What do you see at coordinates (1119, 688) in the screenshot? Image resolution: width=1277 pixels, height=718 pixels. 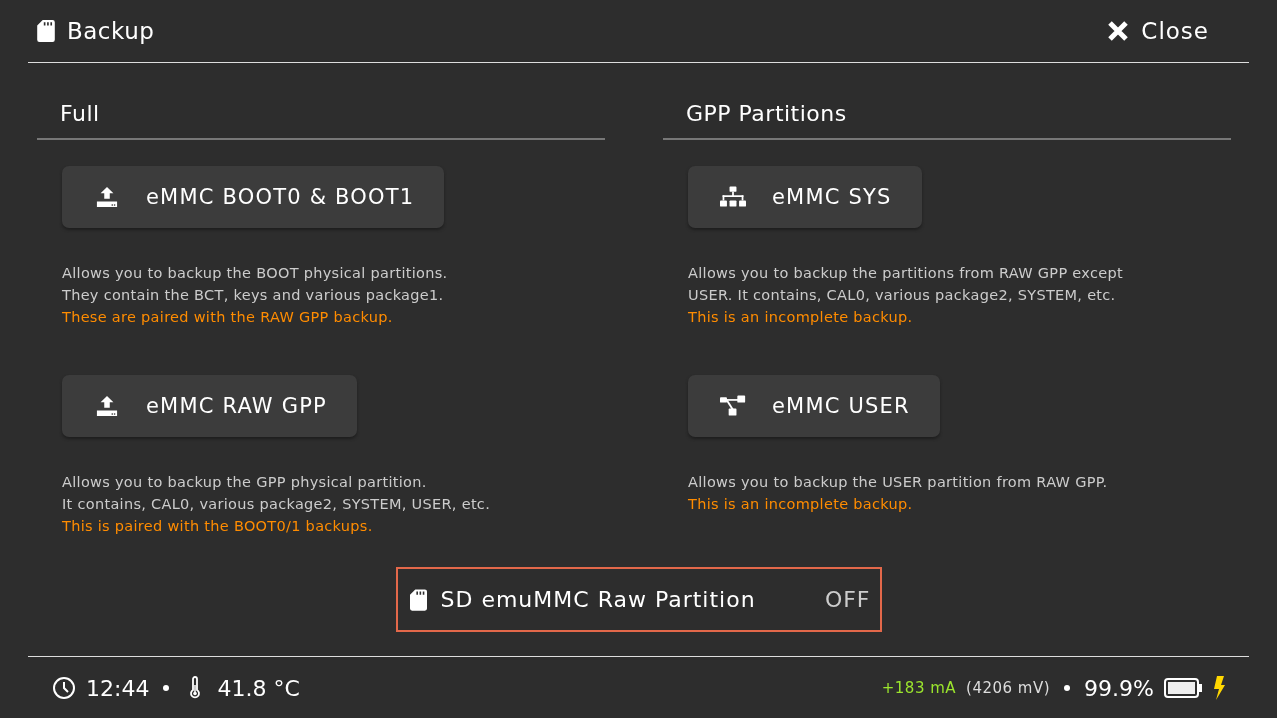 I see `battery-percent: 99.9%` at bounding box center [1119, 688].